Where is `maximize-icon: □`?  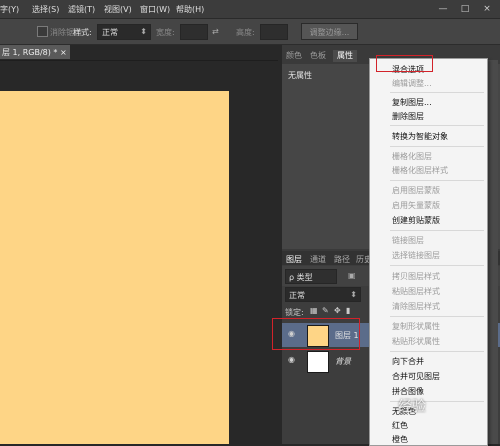
maximize-icon: □ is located at coordinates (465, 9).